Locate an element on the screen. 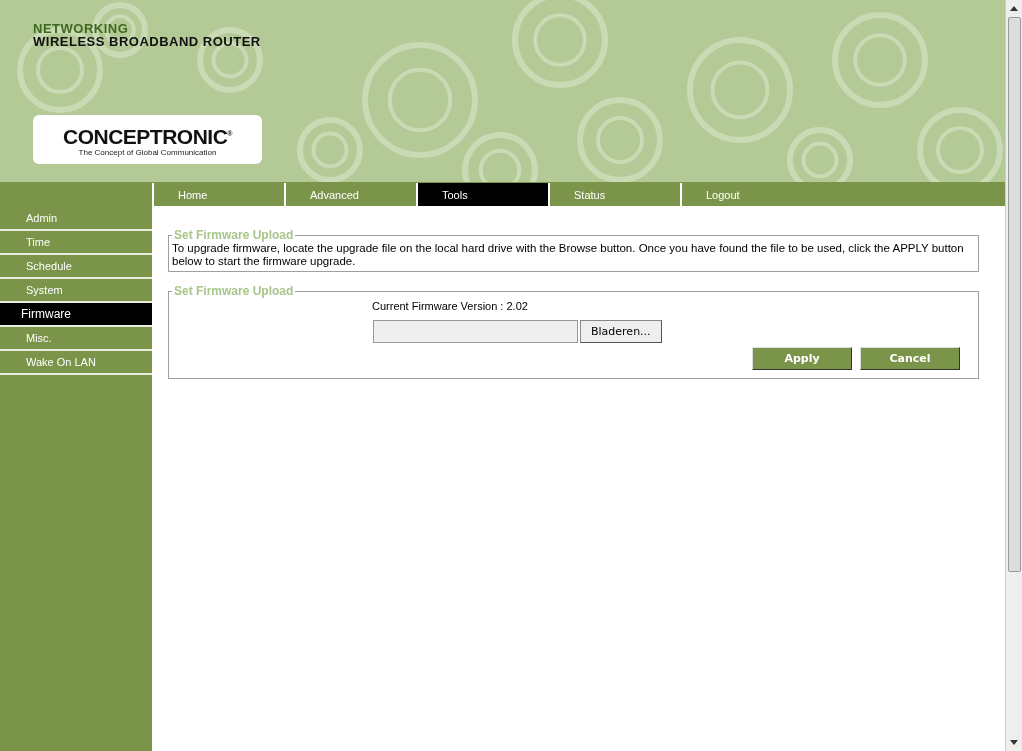  sidebar-item: Firmware is located at coordinates (76, 315).